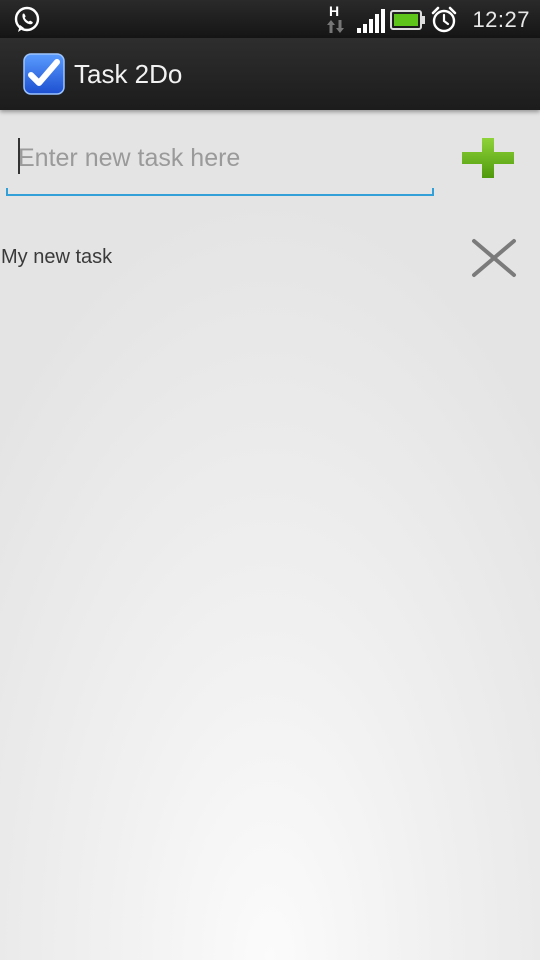 Image resolution: width=540 pixels, height=960 pixels. What do you see at coordinates (270, 19) in the screenshot?
I see `status-bar: H 12:27` at bounding box center [270, 19].